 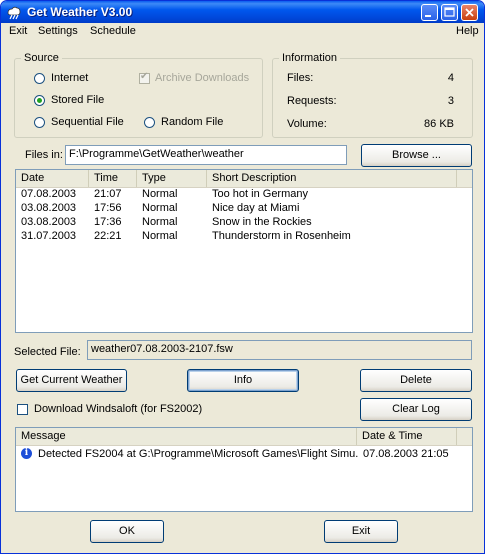 I want to click on volume-label: Volume:, so click(x=307, y=124).